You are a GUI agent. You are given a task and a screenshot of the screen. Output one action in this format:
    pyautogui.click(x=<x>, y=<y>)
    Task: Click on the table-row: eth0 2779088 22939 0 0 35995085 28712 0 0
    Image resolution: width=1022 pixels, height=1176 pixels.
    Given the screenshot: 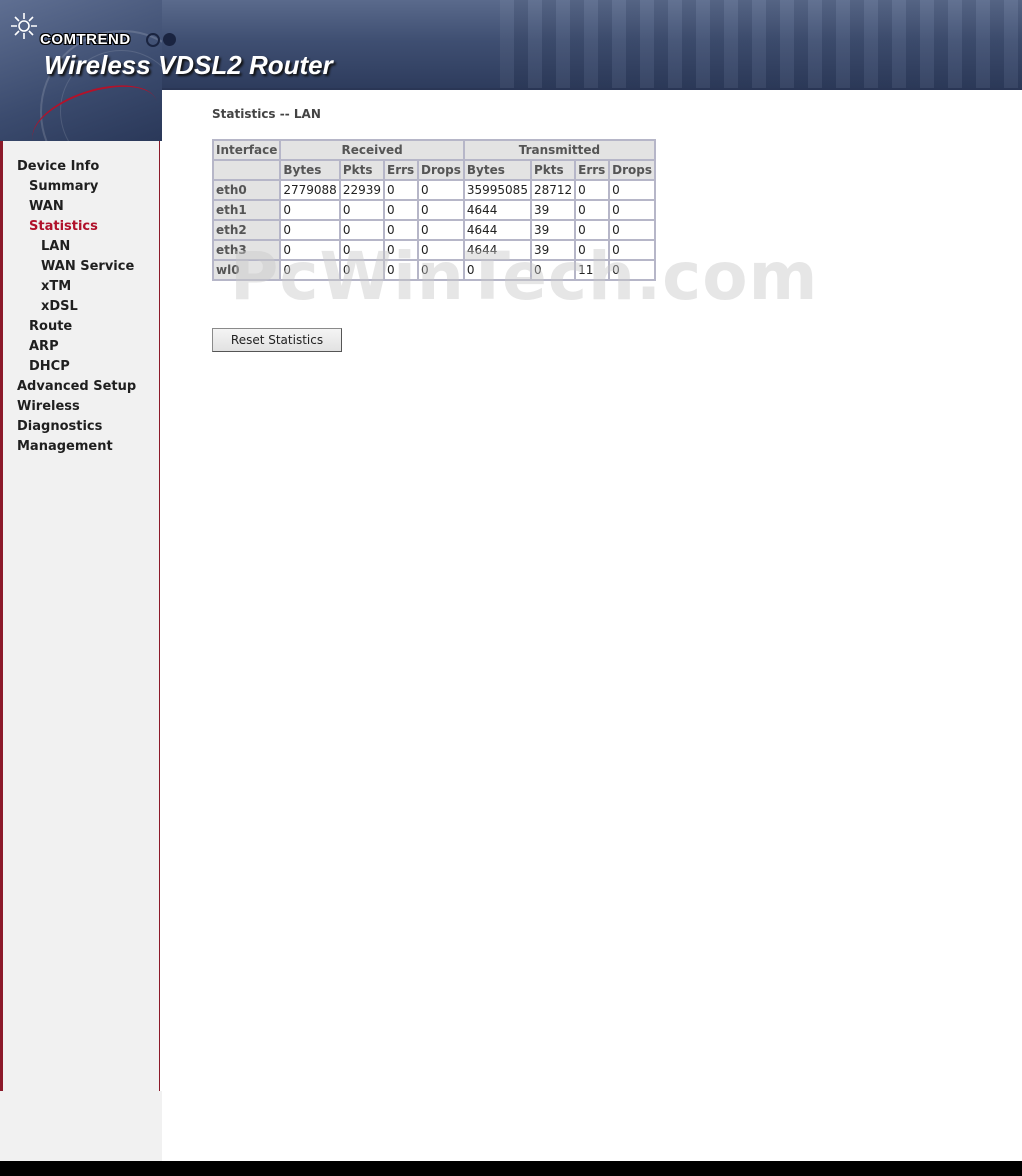 What is the action you would take?
    pyautogui.click(x=433, y=190)
    